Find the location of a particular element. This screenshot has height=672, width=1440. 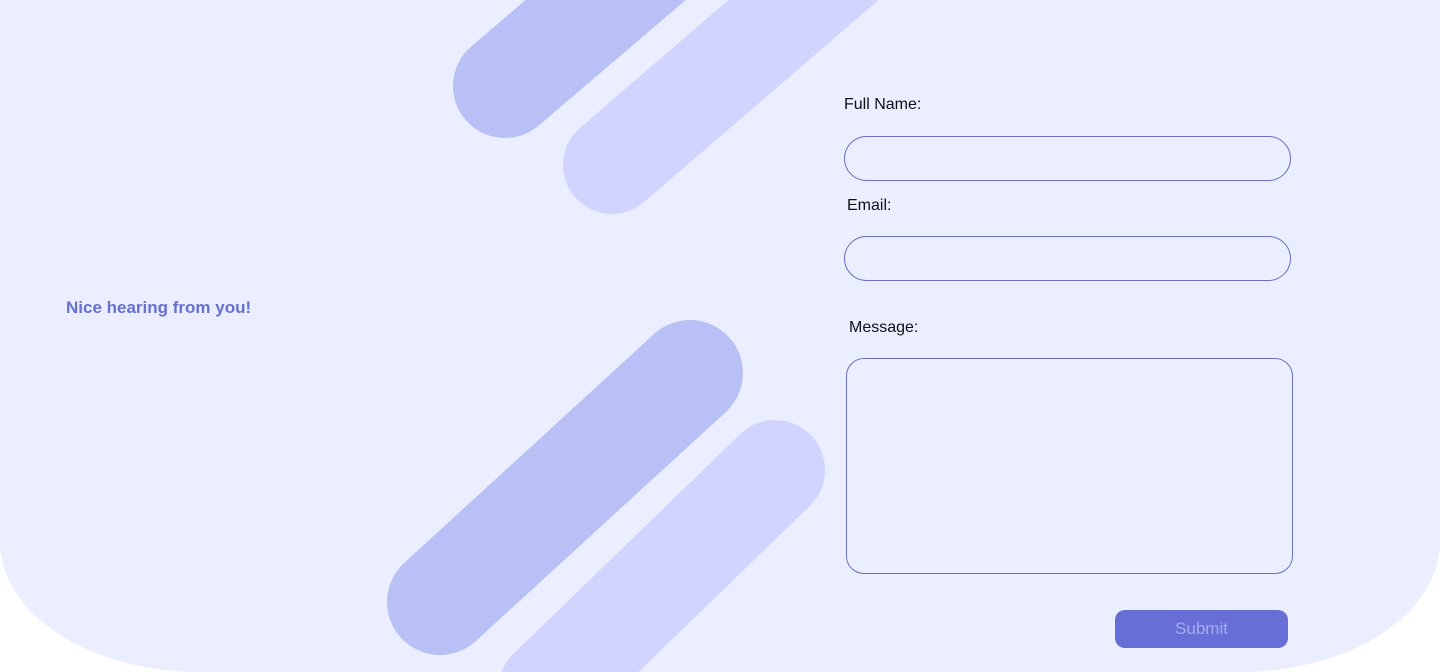

tagline: Nice hearing from you! is located at coordinates (159, 307).